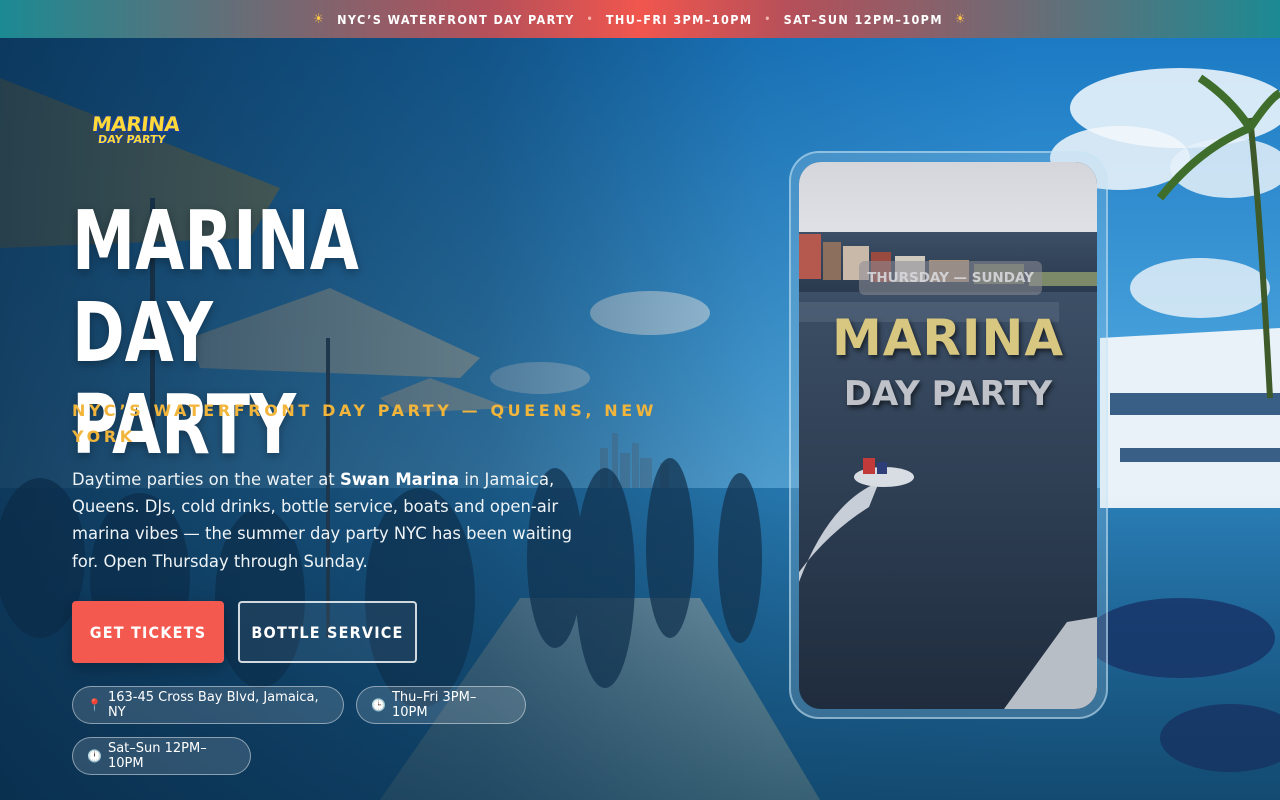 This screenshot has height=800, width=1280. What do you see at coordinates (157, 756) in the screenshot?
I see `weekend-hours-text: Sat–Sun 12PM–10PM` at bounding box center [157, 756].